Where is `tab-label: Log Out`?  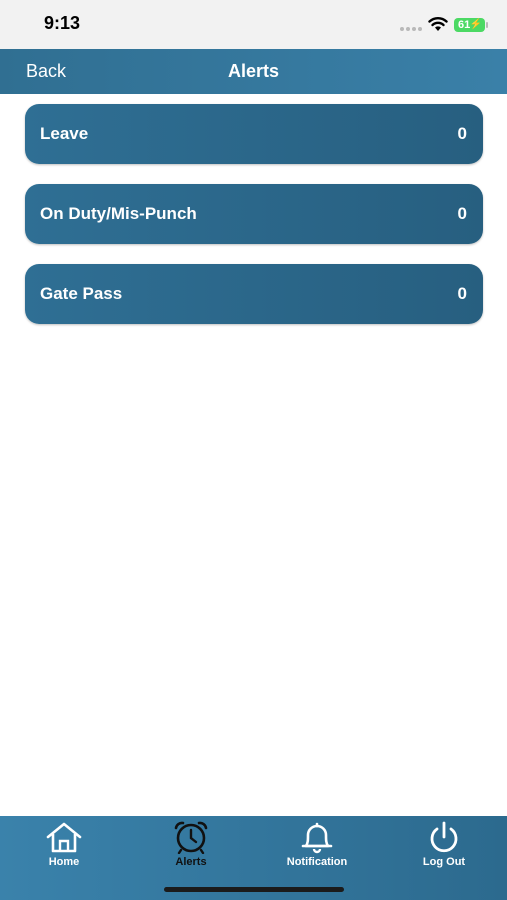
tab-label: Log Out is located at coordinates (444, 862).